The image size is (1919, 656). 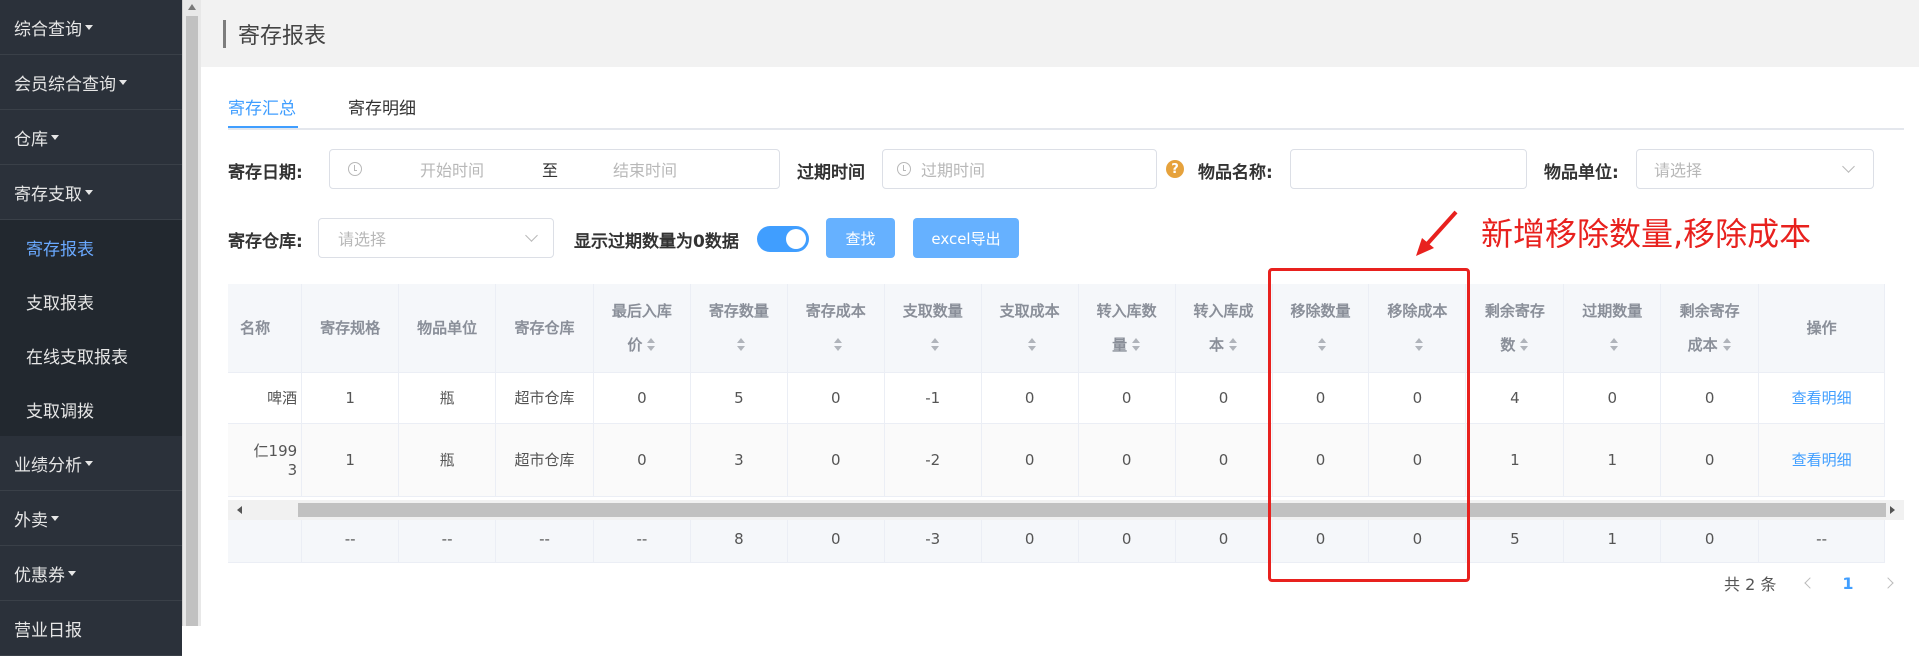 I want to click on column-header: 转入库数量, so click(x=1127, y=328).